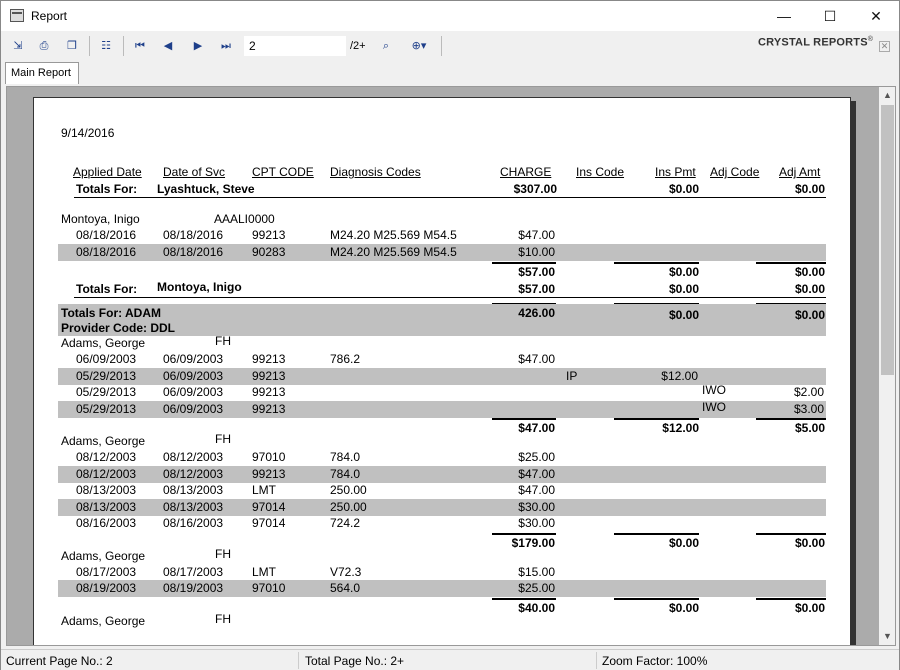  Describe the element at coordinates (226, 46) in the screenshot. I see `last-page-icon: ⏭` at that location.